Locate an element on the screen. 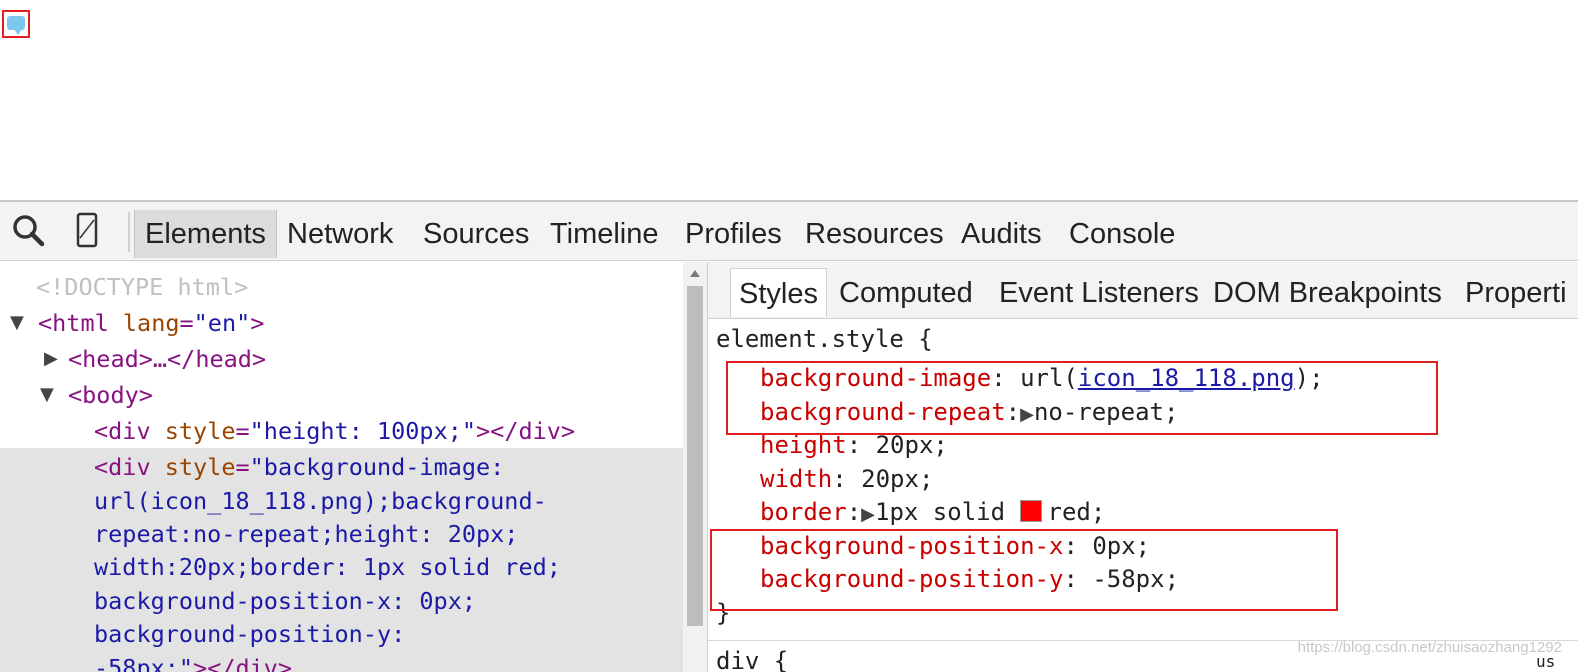 This screenshot has width=1578, height=672. tab-computed: Computed is located at coordinates (906, 292).